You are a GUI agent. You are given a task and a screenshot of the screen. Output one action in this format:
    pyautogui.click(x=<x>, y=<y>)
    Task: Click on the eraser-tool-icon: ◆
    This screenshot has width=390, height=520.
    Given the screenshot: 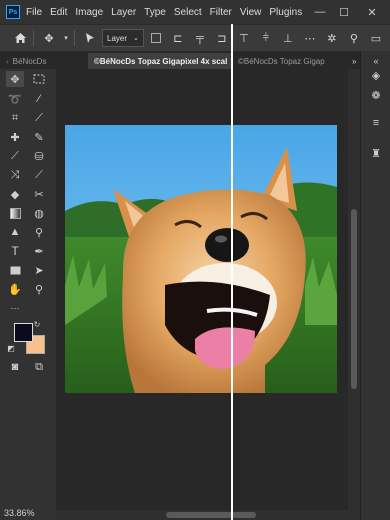 What is the action you would take?
    pyautogui.click(x=15, y=194)
    